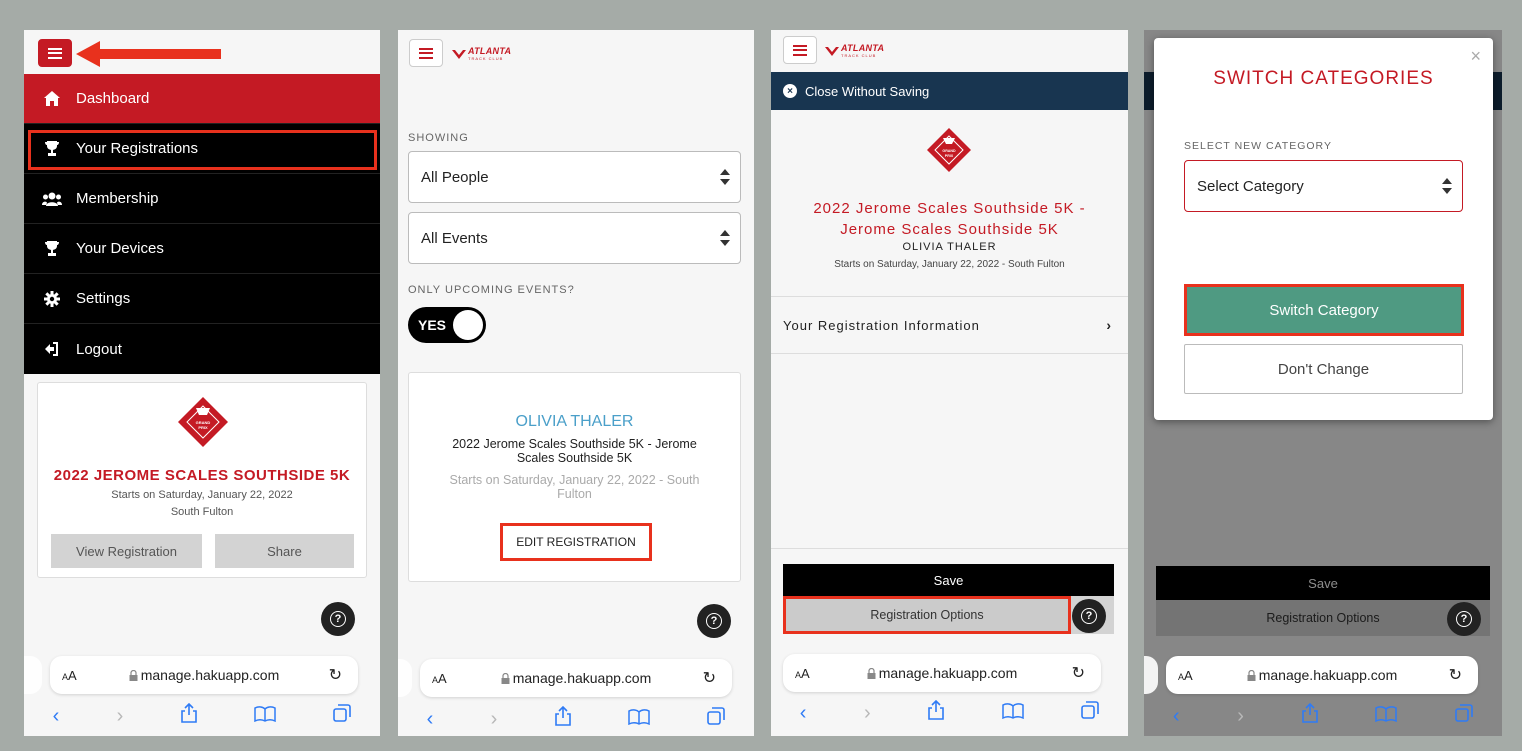  What do you see at coordinates (468, 325) in the screenshot?
I see `toggle-knob` at bounding box center [468, 325].